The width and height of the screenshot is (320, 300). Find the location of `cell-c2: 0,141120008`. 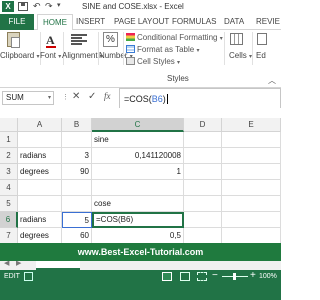

cell-c2: 0,141120008 is located at coordinates (138, 156).